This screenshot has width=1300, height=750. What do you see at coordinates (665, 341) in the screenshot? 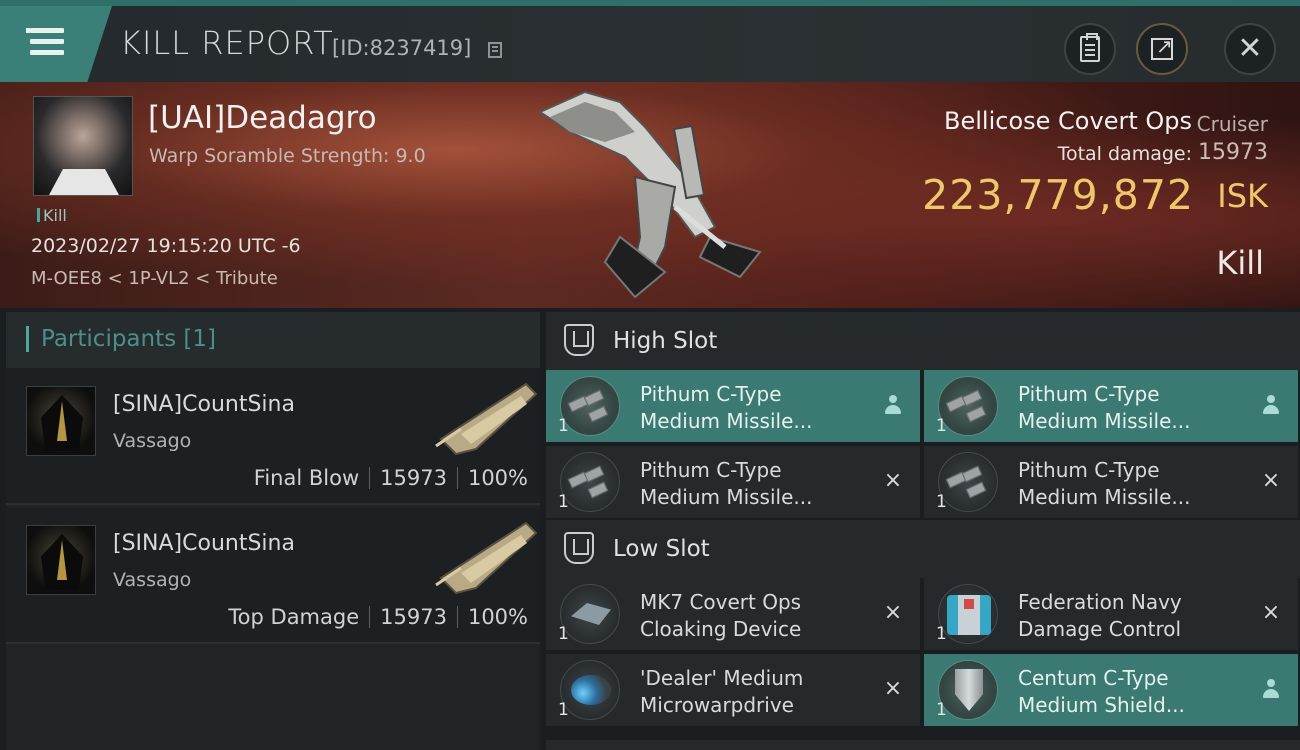
I see `high-slot-title: High Slot` at bounding box center [665, 341].